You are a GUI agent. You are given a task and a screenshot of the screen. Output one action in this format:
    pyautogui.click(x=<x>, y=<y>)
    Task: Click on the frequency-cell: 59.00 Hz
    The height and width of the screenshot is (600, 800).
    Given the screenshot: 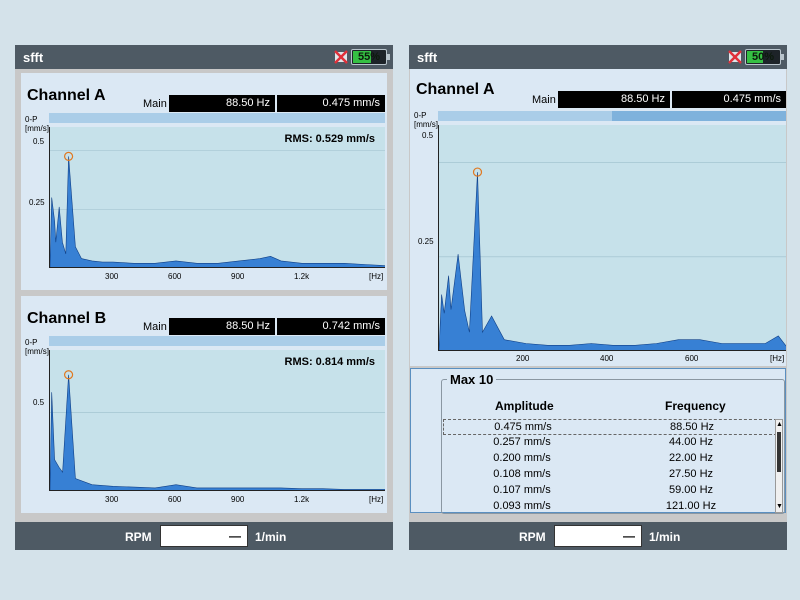 What is the action you would take?
    pyautogui.click(x=691, y=490)
    